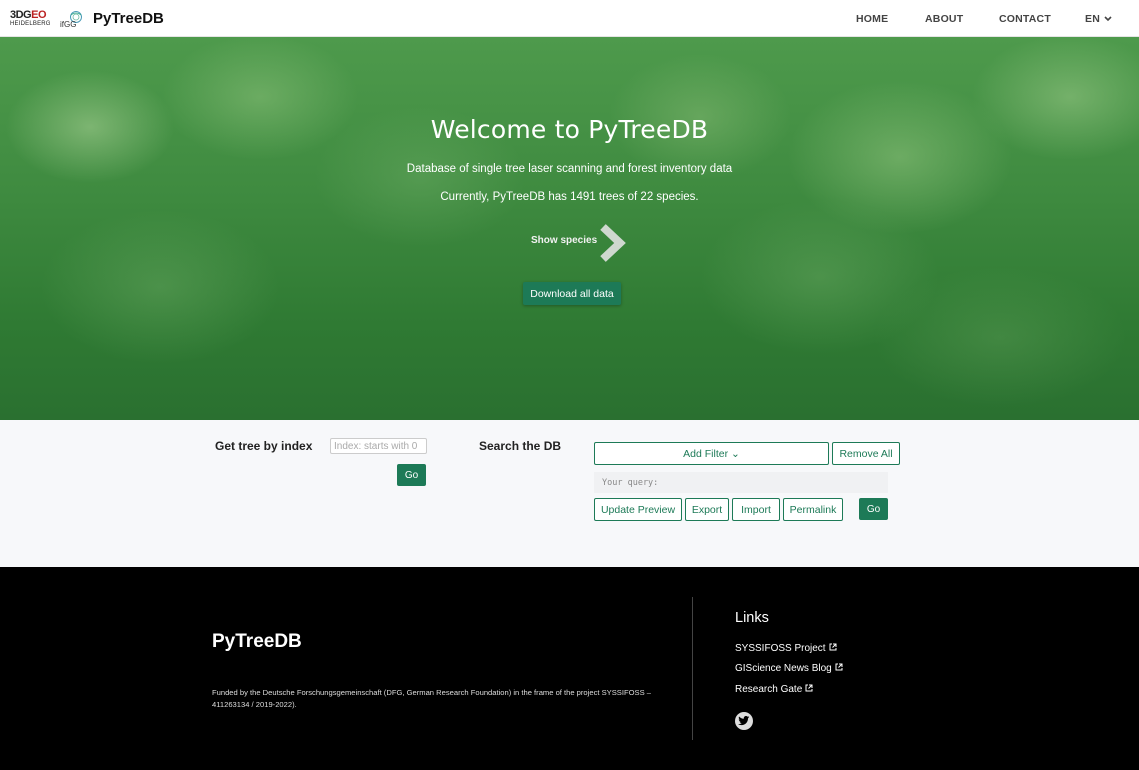  What do you see at coordinates (1092, 19) in the screenshot?
I see `language-label: EN` at bounding box center [1092, 19].